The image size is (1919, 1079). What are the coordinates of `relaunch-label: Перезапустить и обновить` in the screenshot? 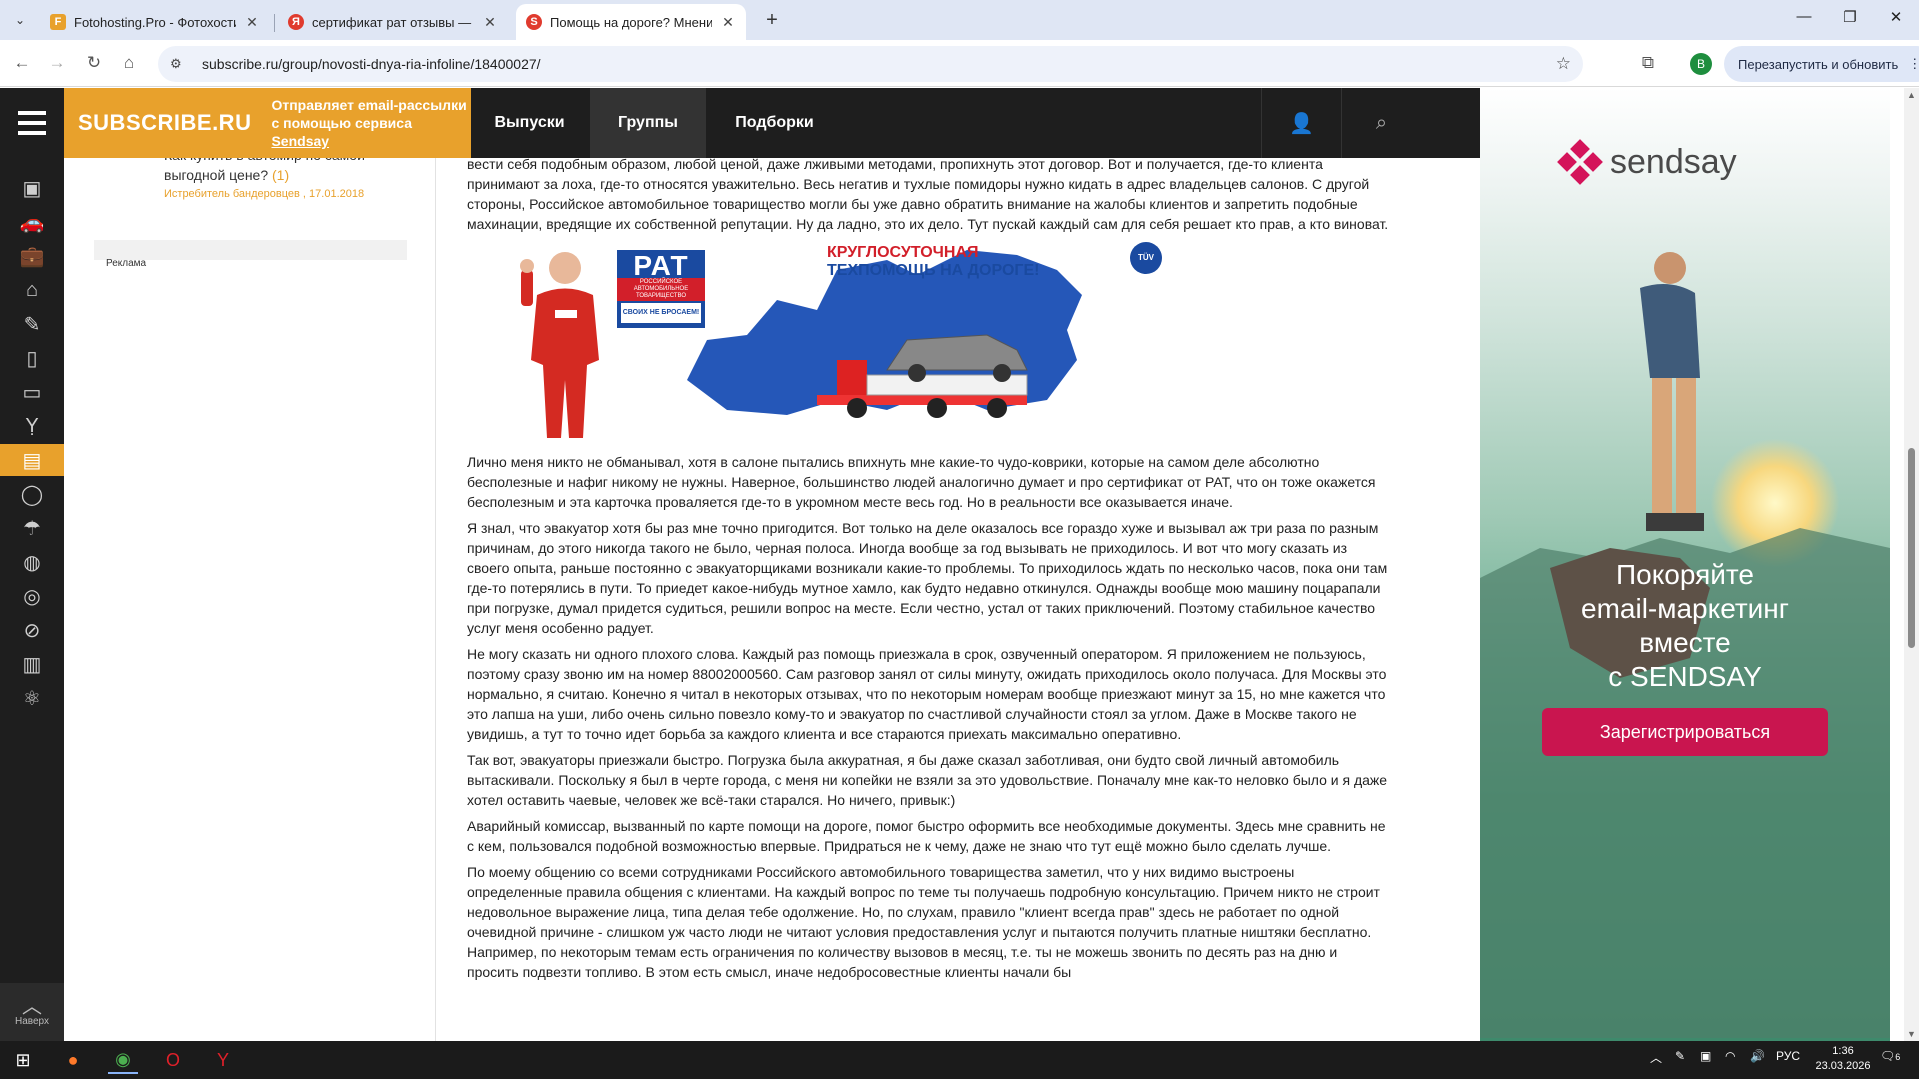 It's located at (1818, 64).